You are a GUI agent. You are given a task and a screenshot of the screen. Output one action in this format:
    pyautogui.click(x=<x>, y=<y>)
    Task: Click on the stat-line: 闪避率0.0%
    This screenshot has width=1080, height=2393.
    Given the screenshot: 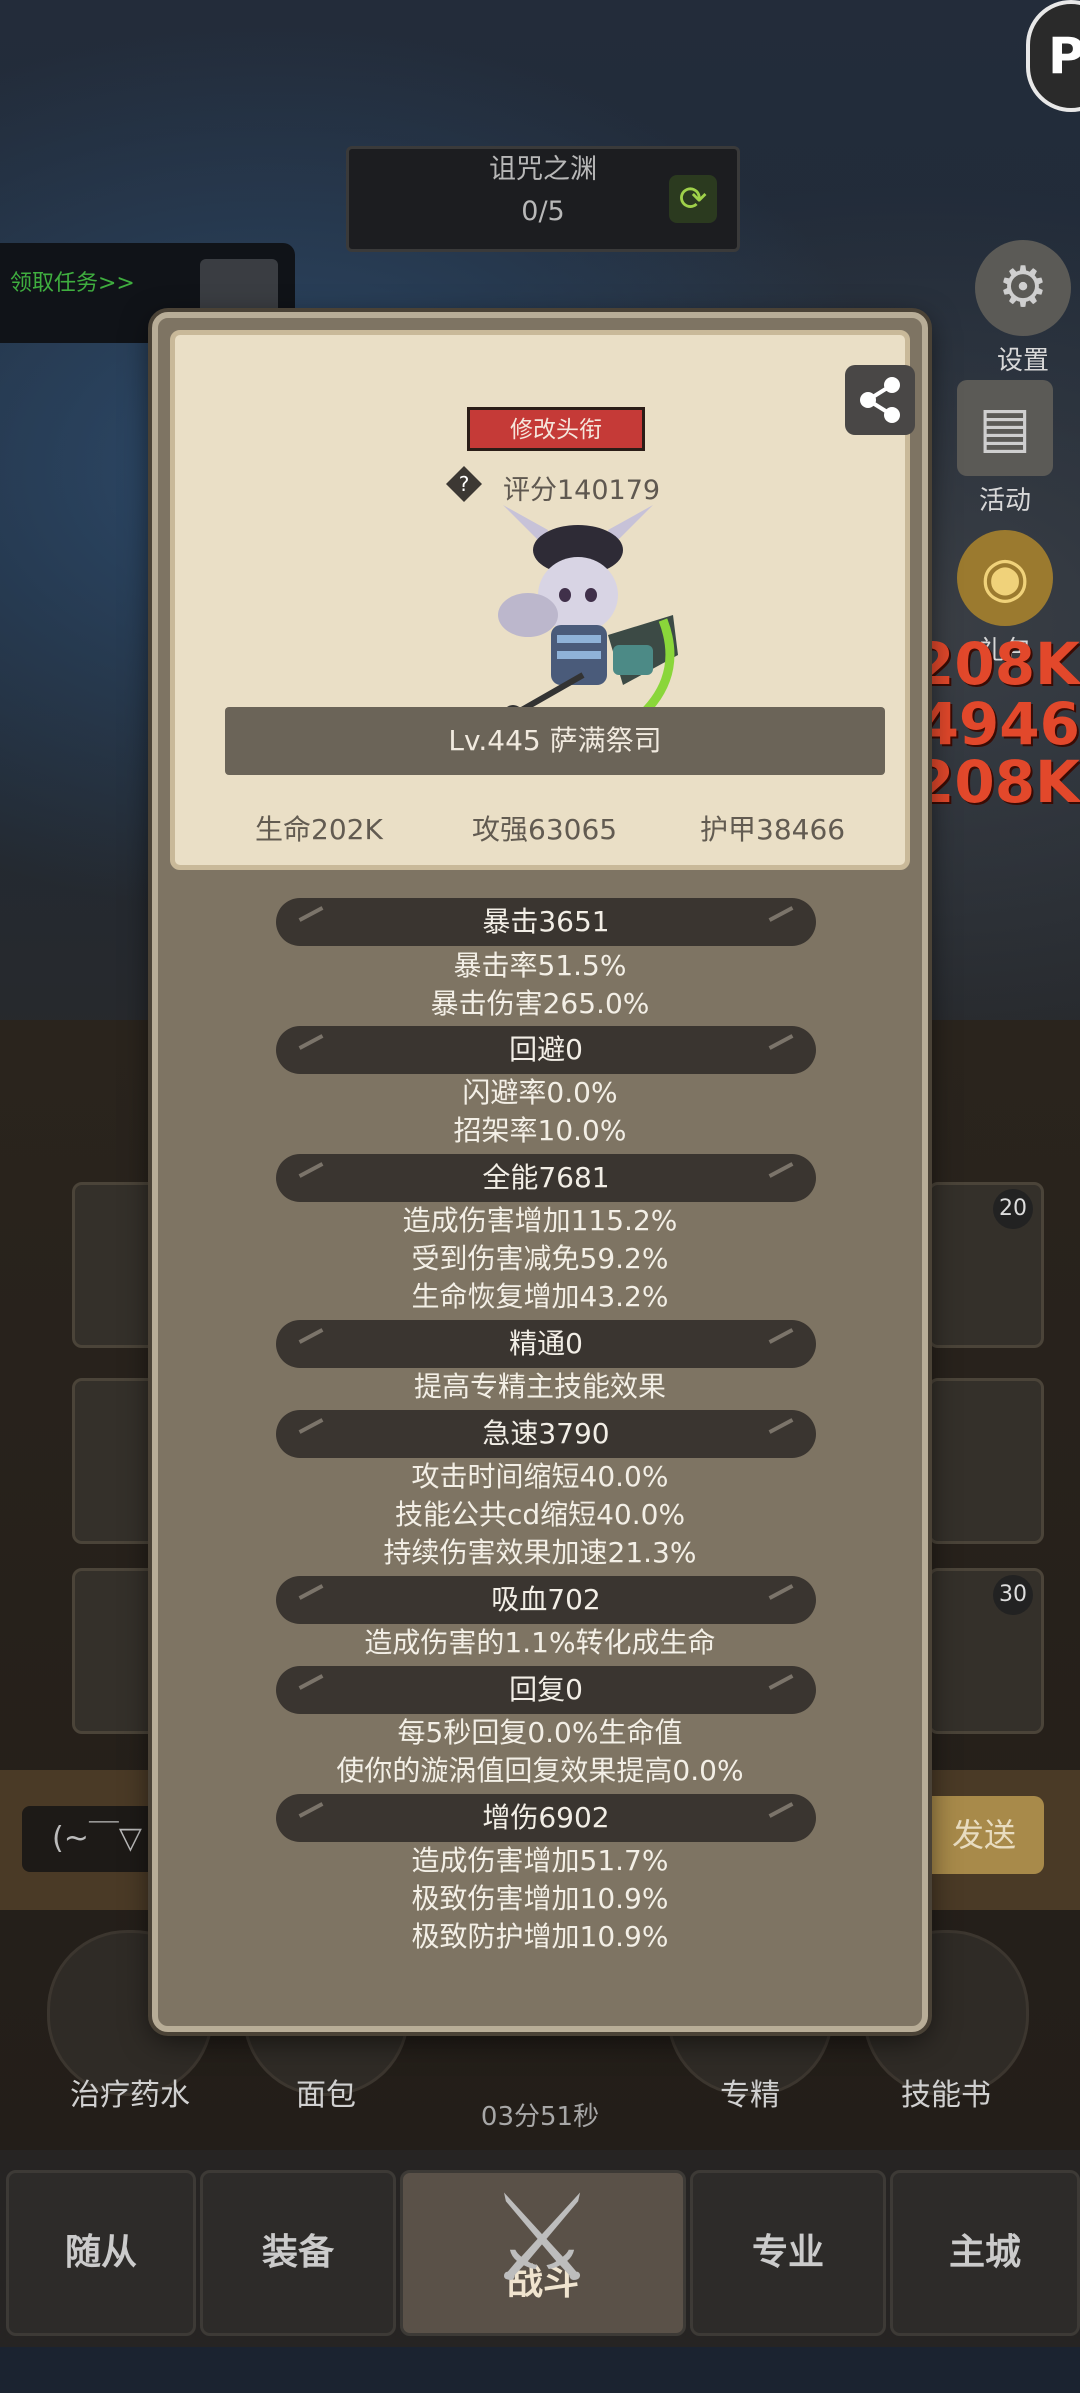 What is the action you would take?
    pyautogui.click(x=540, y=1092)
    